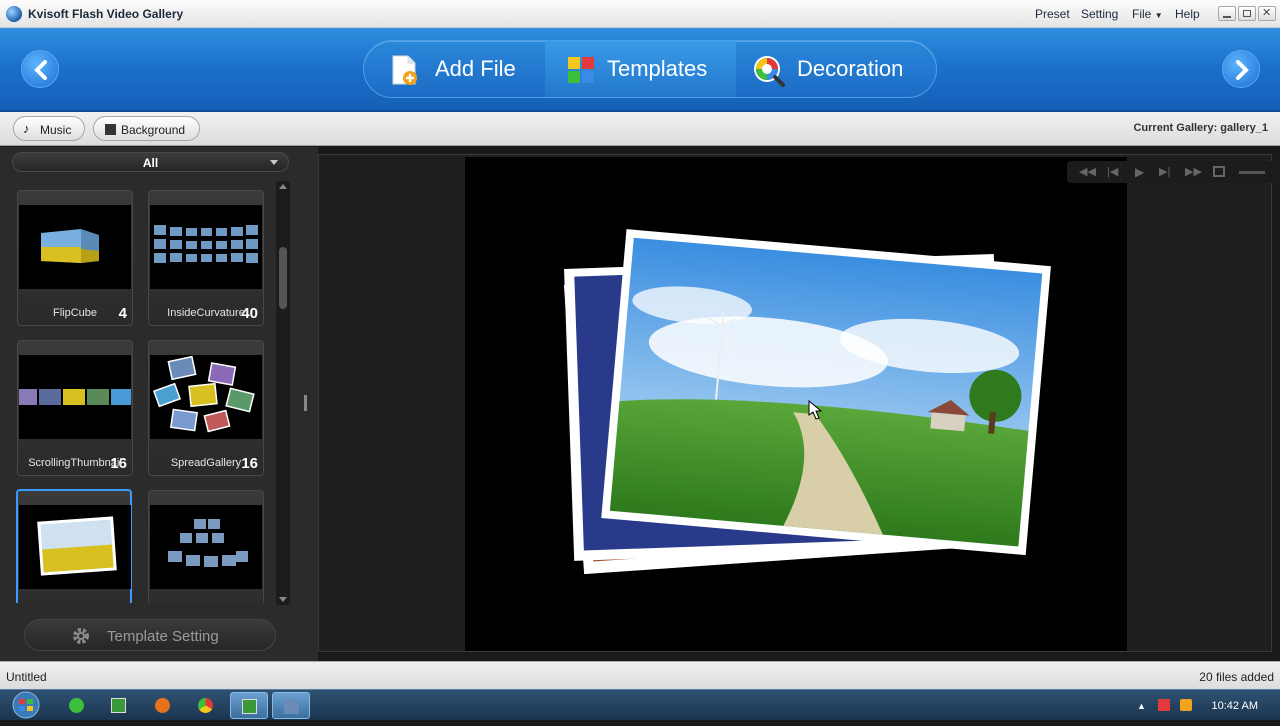  I want to click on taskbar-kvisoft, so click(291, 705).